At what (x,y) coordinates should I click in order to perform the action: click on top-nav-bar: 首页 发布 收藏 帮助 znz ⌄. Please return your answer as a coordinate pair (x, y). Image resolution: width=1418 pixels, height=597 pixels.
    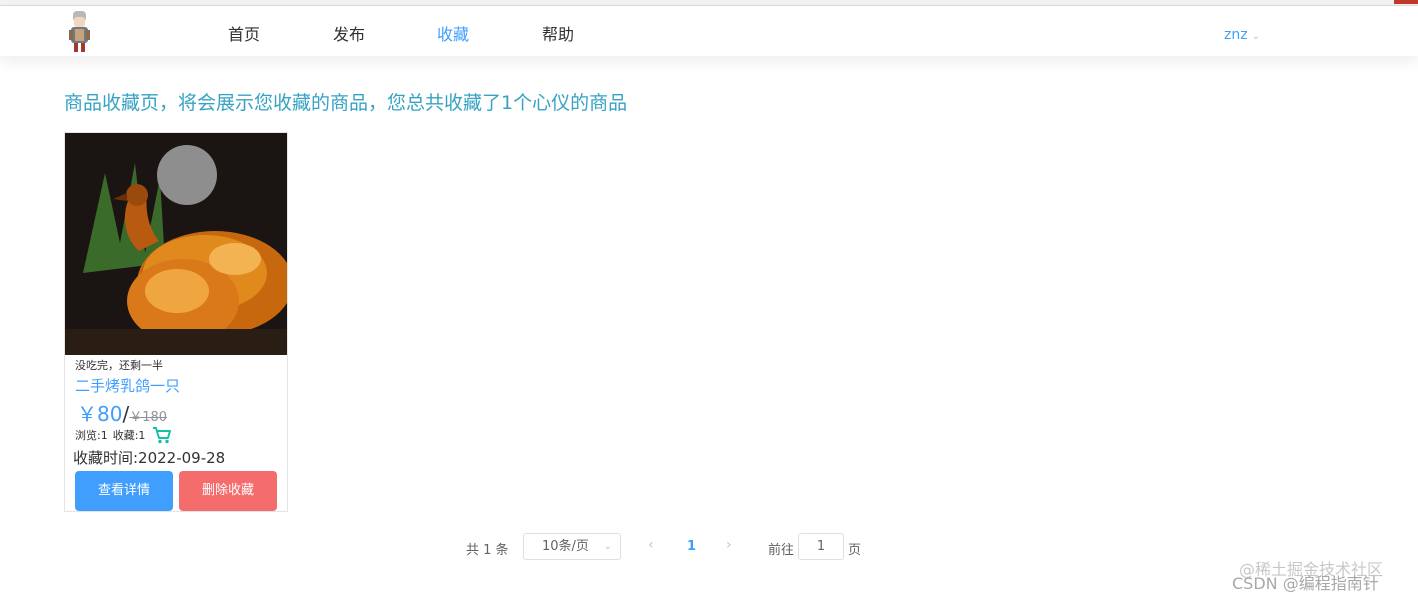
    Looking at the image, I should click on (709, 31).